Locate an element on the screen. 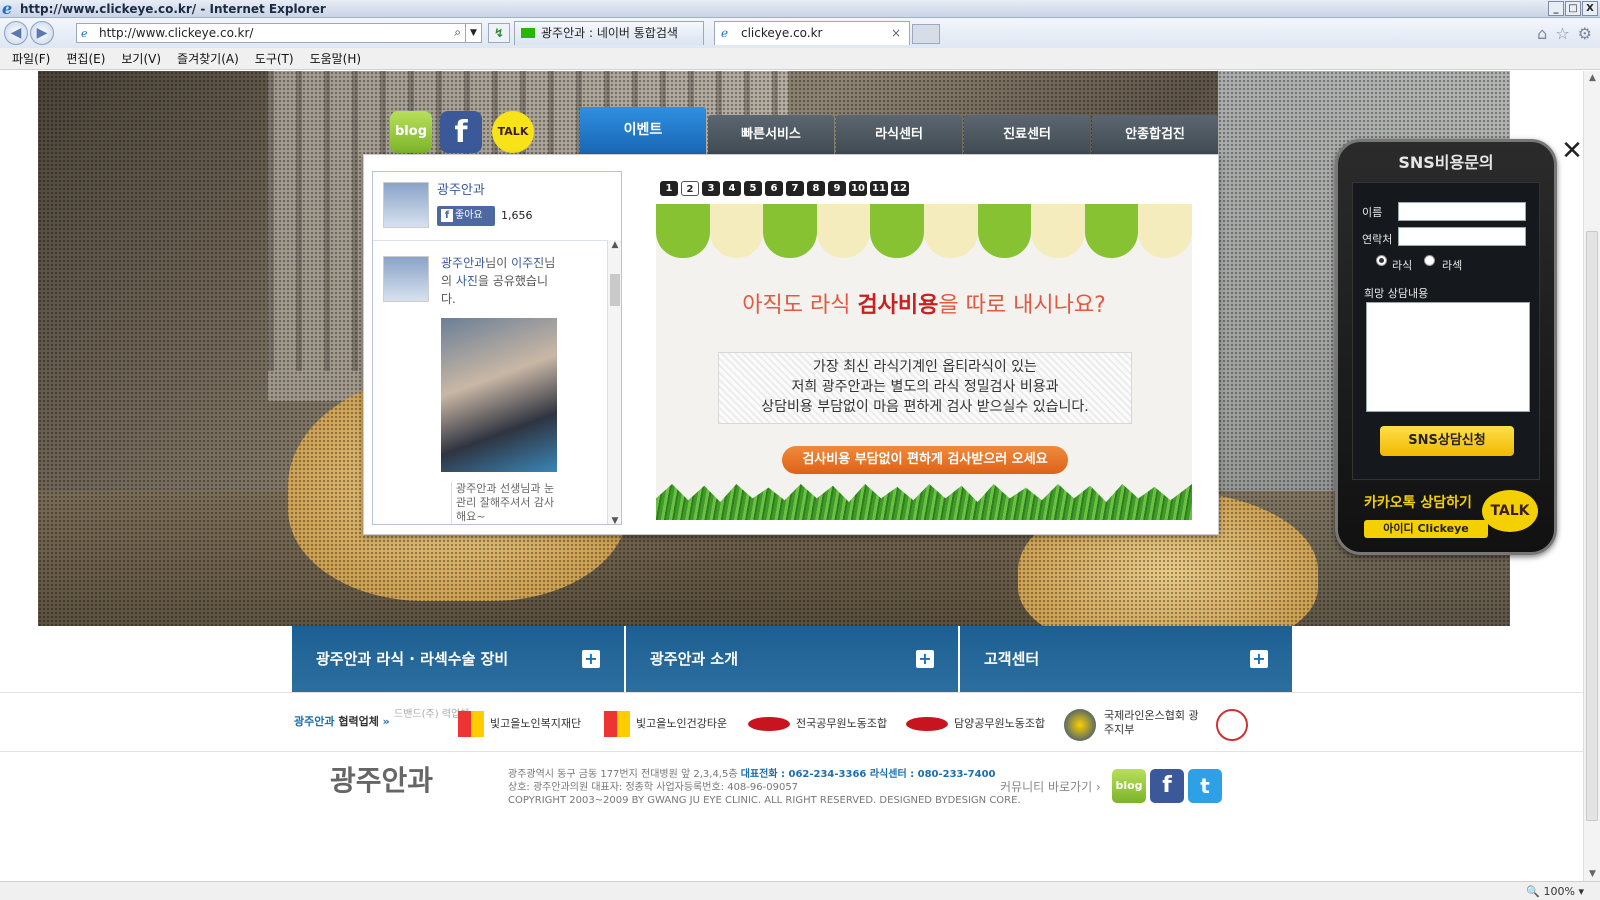 This screenshot has width=1600, height=900. footer-twitter-icon: t is located at coordinates (1205, 786).